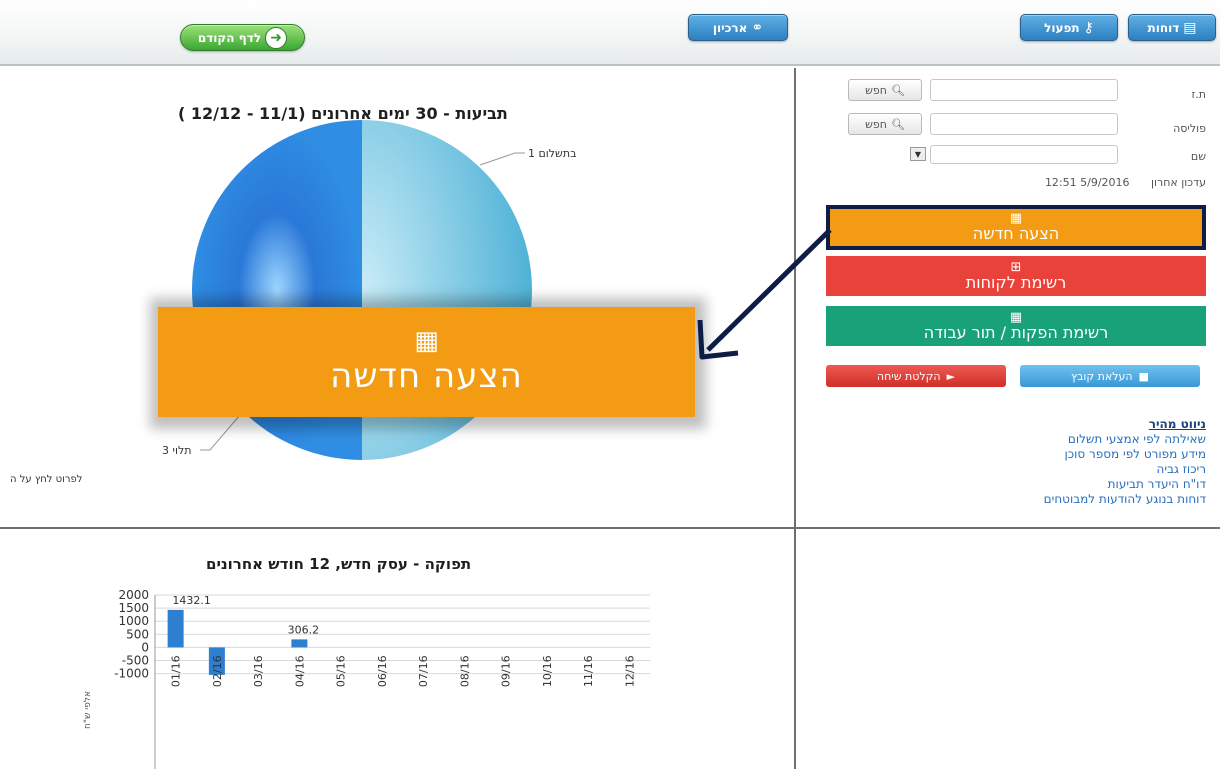 The height and width of the screenshot is (769, 1220). I want to click on production-list-label: רשימת הפקות / תור עבודה, so click(1016, 332).